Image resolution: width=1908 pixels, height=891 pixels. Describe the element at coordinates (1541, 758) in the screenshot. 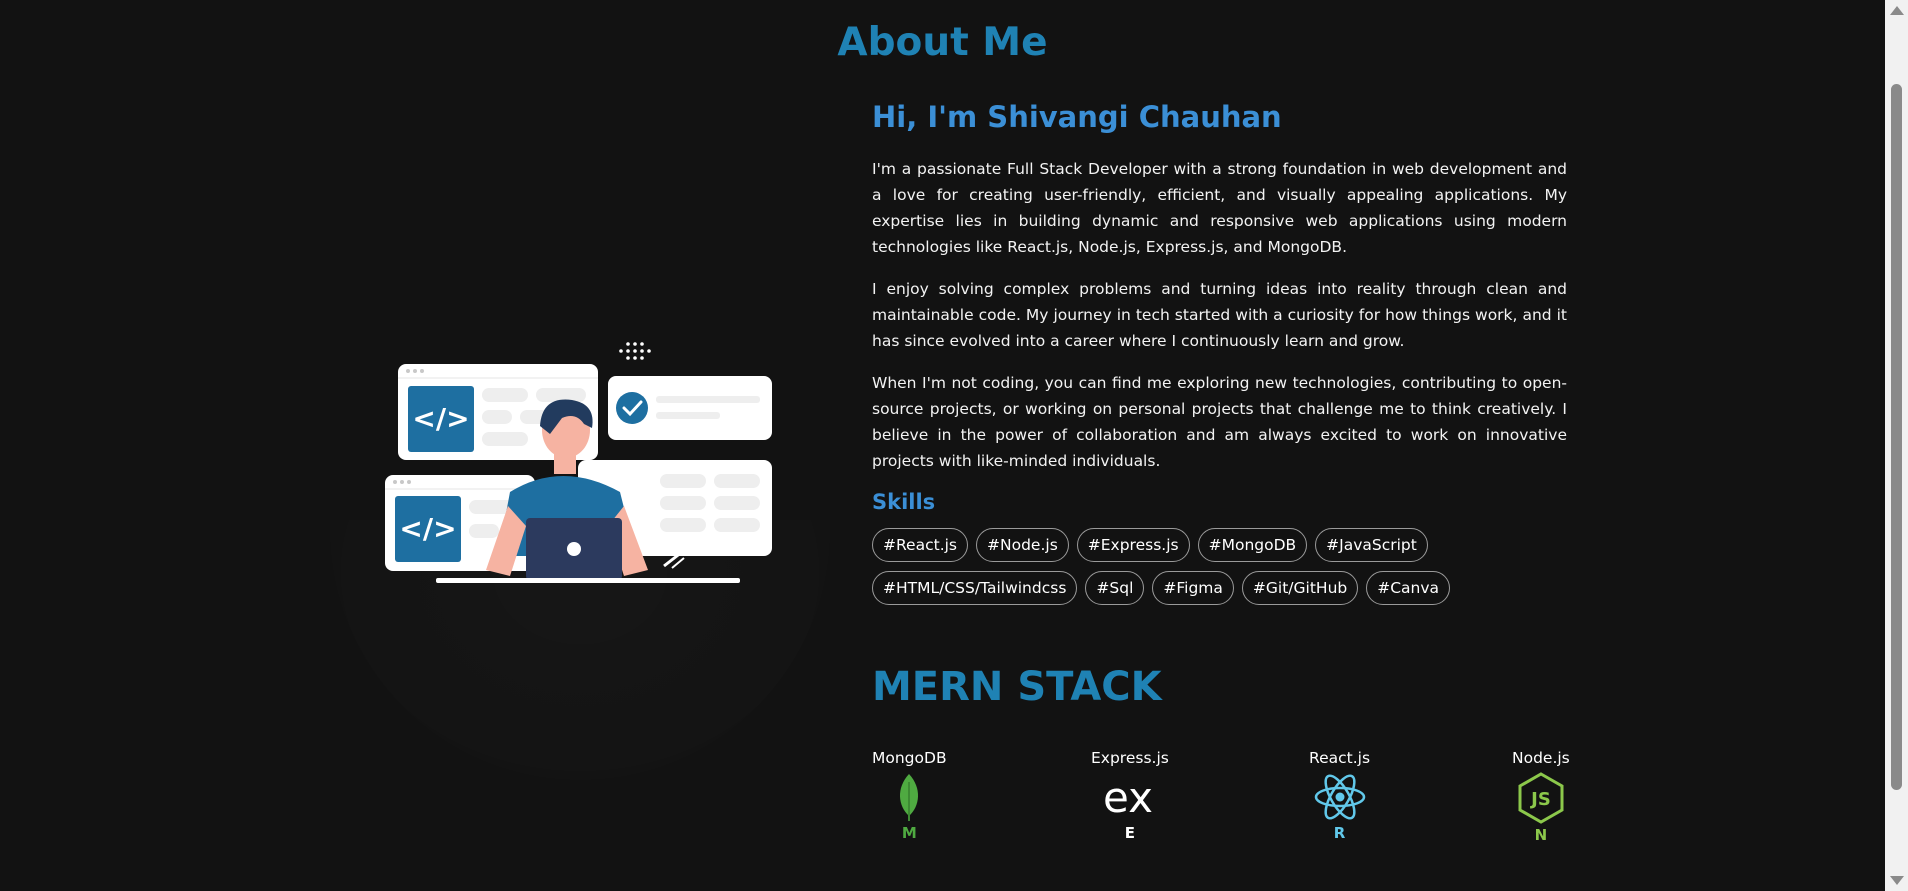

I see `stack-label-node: Node.js` at that location.